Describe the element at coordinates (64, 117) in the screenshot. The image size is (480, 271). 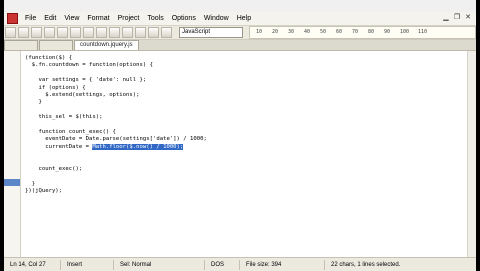
I see `code-line: this_sel = $(this);` at that location.